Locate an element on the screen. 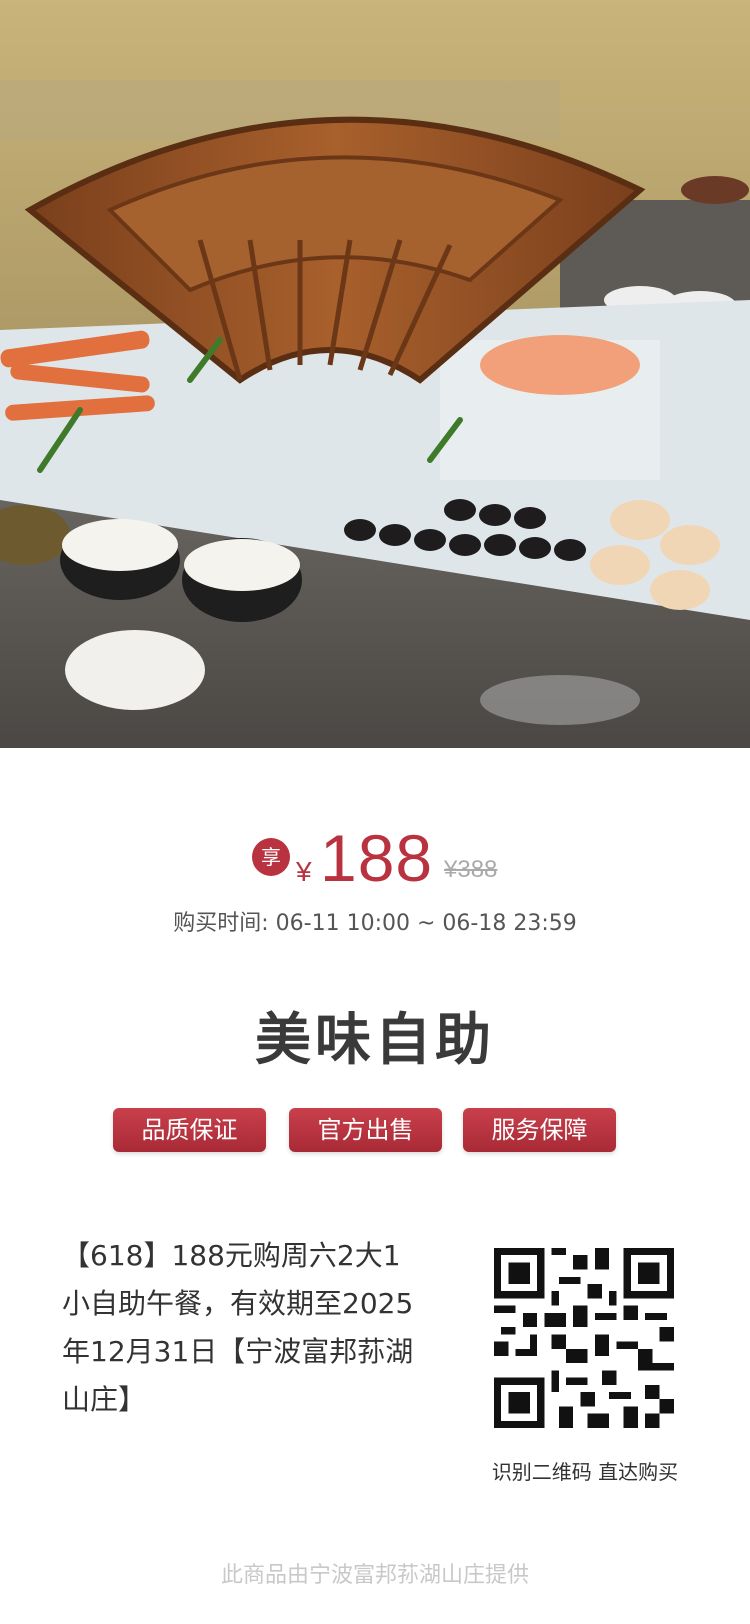 The height and width of the screenshot is (1624, 750). tag-quality: 品质保证 is located at coordinates (189, 1130).